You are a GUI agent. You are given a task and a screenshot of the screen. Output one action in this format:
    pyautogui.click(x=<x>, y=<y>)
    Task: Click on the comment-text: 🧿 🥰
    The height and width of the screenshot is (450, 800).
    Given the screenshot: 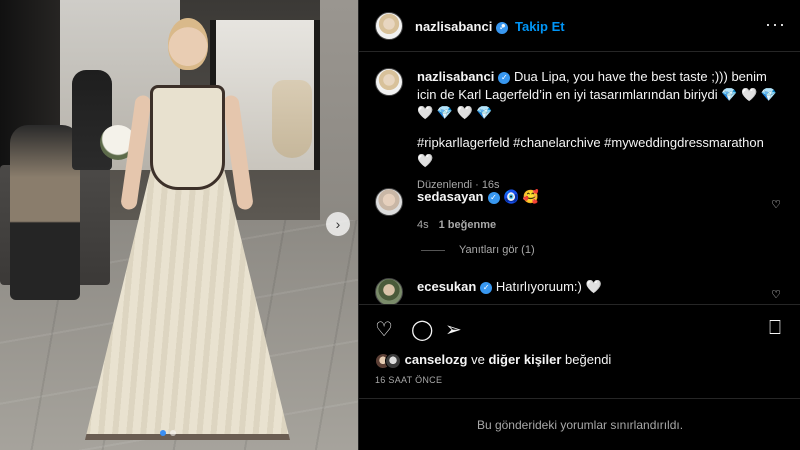 What is the action you would take?
    pyautogui.click(x=521, y=196)
    